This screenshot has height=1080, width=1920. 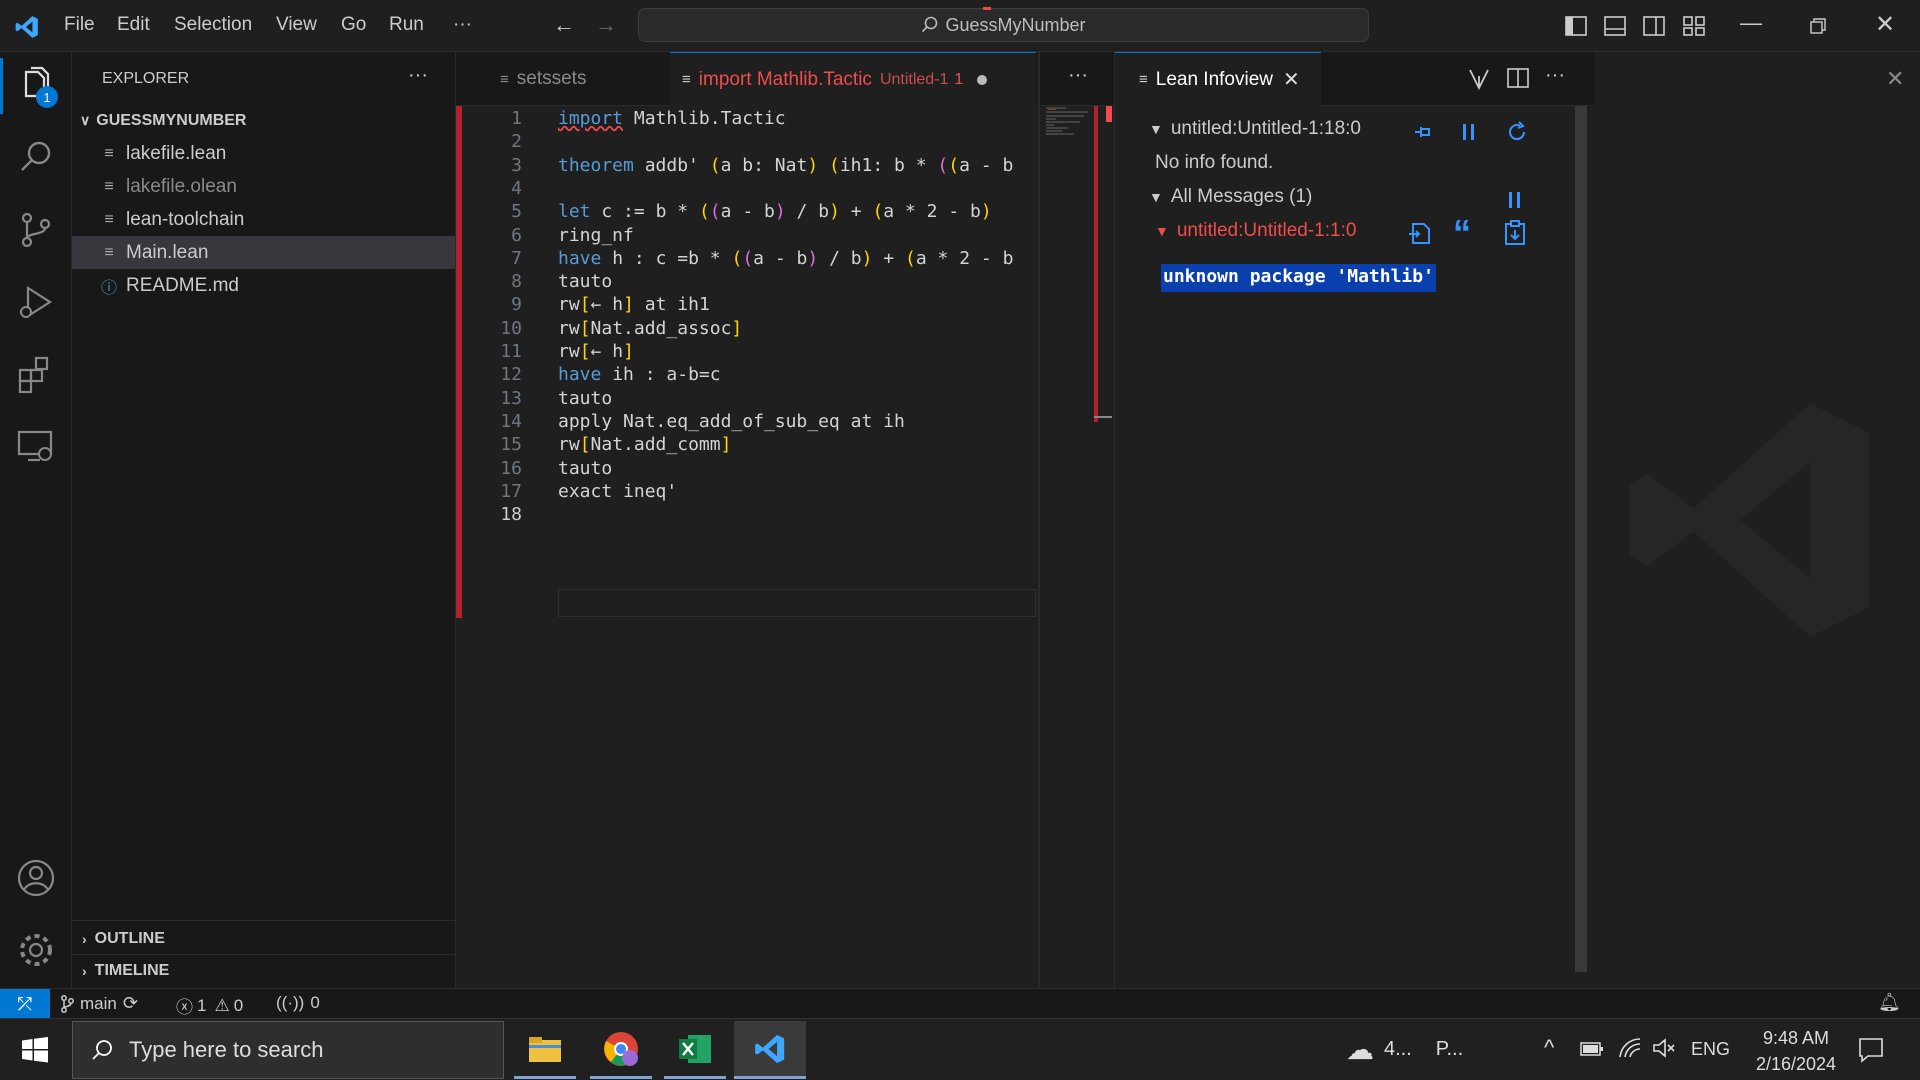 I want to click on sidebar-title: EXPLORER, so click(x=146, y=78).